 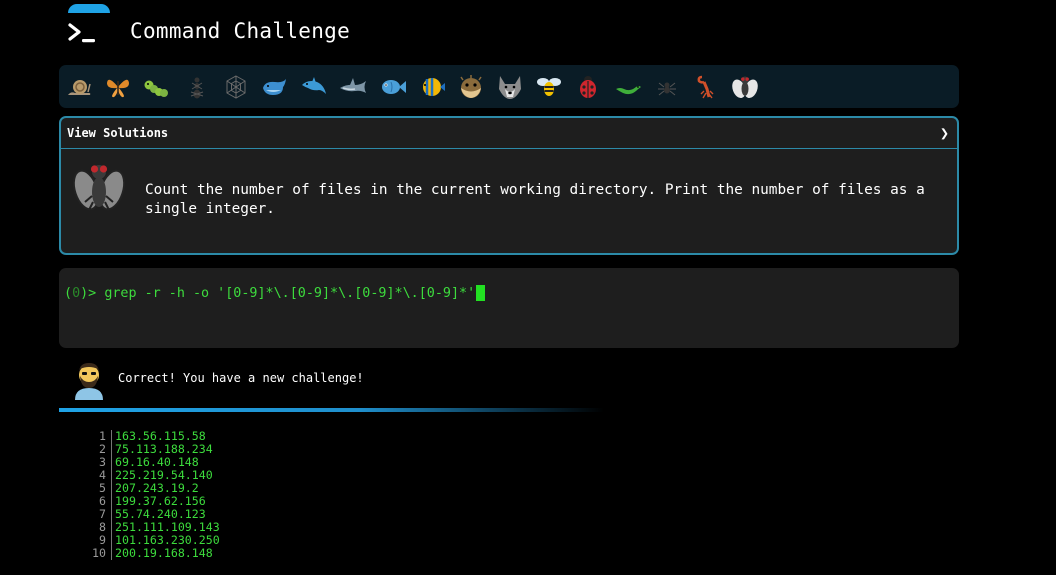 I want to click on view-solutions-label: View Solutions, so click(x=118, y=133).